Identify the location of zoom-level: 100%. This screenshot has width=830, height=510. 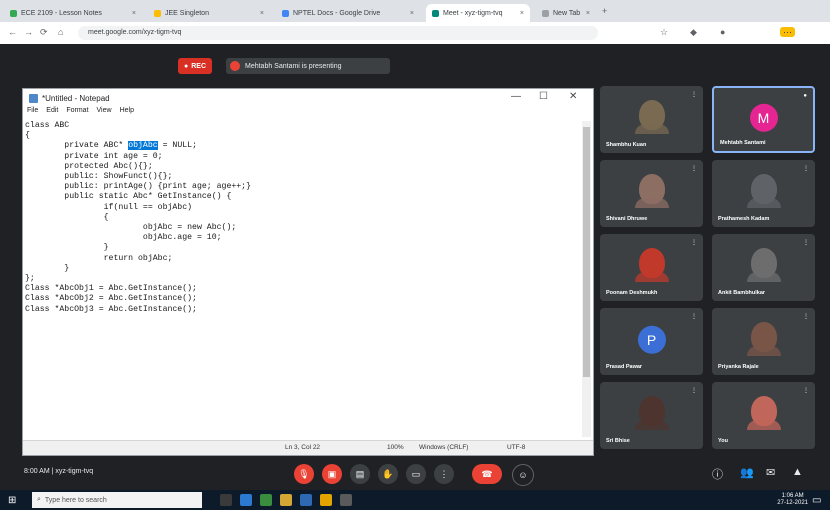
(395, 447).